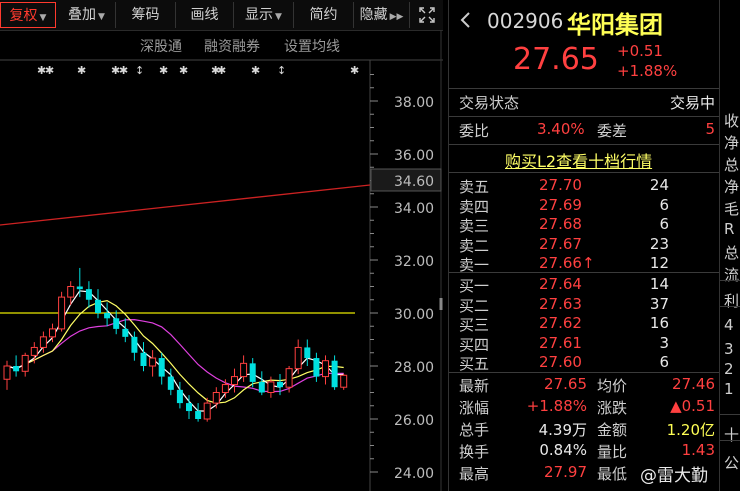 Image resolution: width=740 pixels, height=491 pixels. What do you see at coordinates (612, 408) in the screenshot?
I see `stat-label: 涨跌` at bounding box center [612, 408].